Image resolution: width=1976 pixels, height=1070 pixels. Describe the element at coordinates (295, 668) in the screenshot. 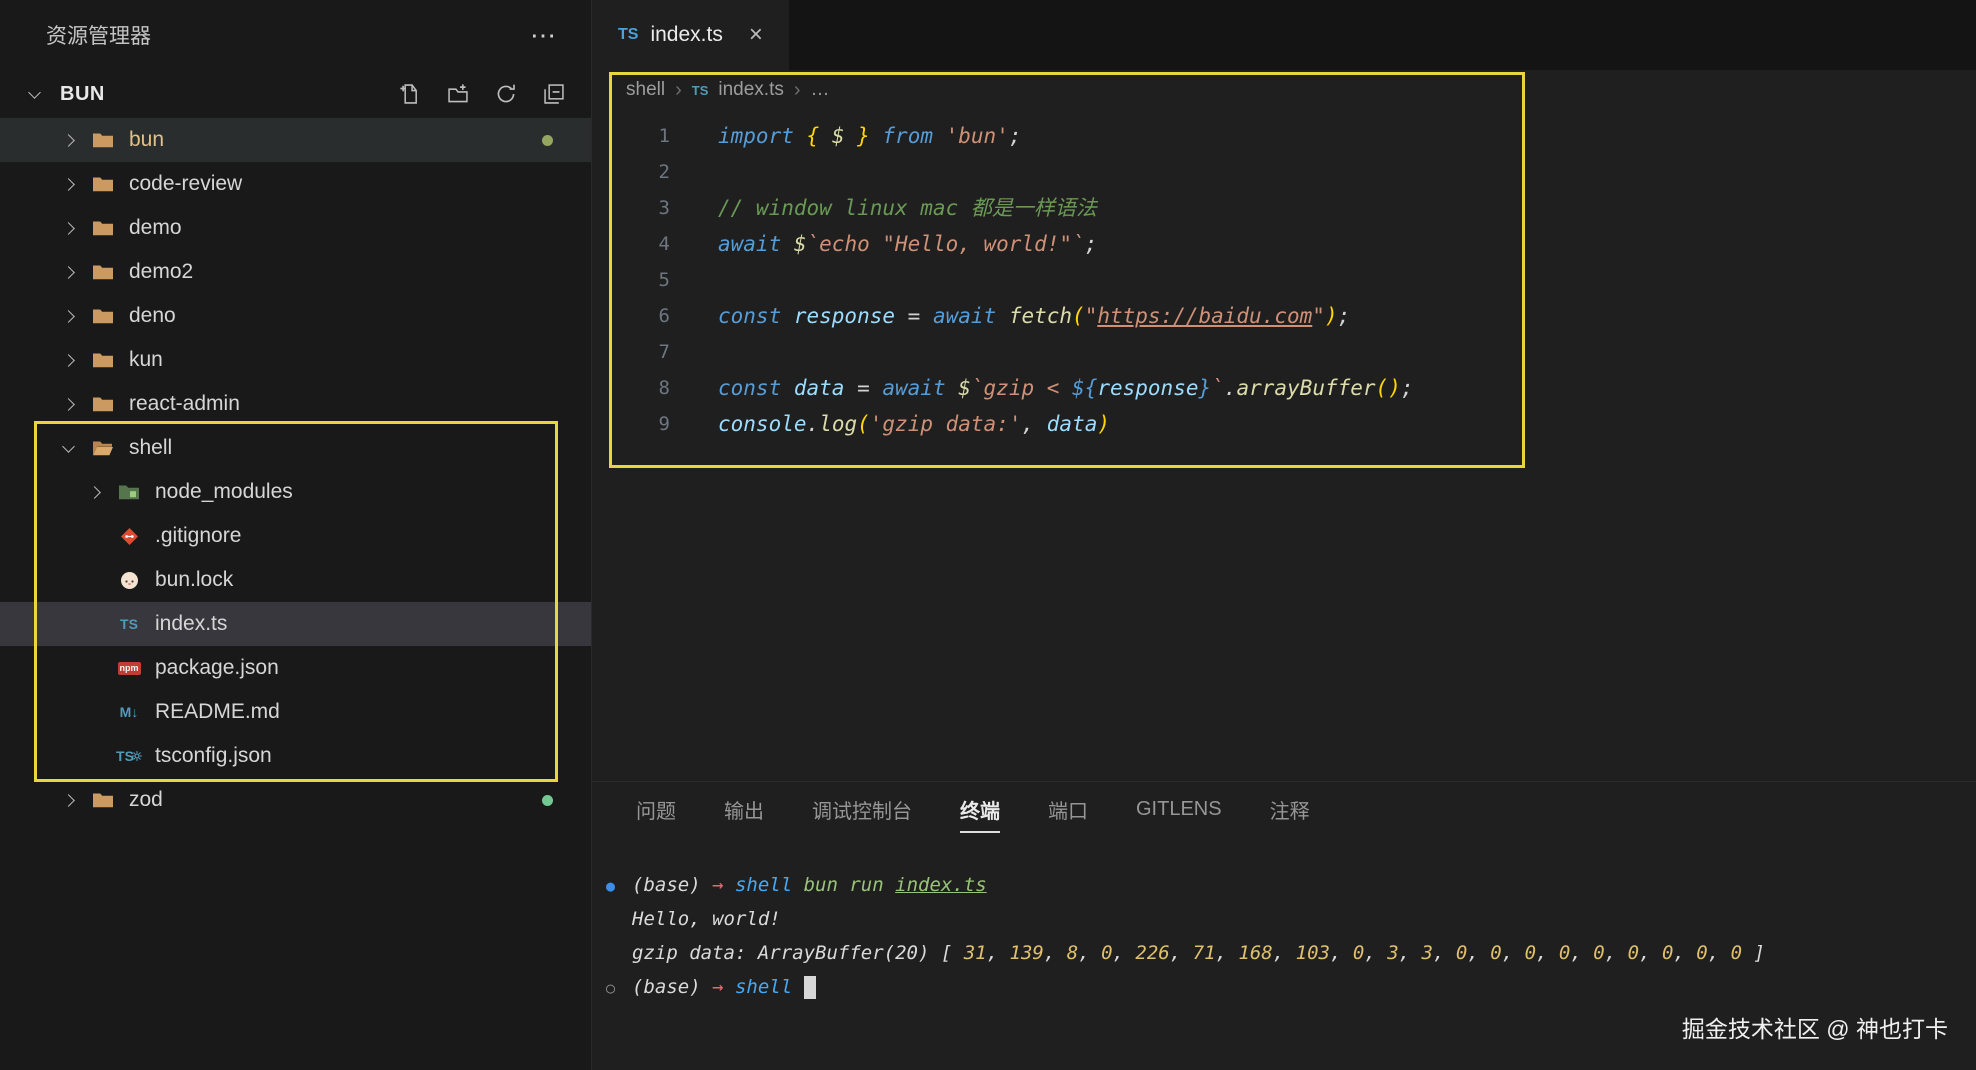

I see `tree-item-package.json: npm package.json` at that location.